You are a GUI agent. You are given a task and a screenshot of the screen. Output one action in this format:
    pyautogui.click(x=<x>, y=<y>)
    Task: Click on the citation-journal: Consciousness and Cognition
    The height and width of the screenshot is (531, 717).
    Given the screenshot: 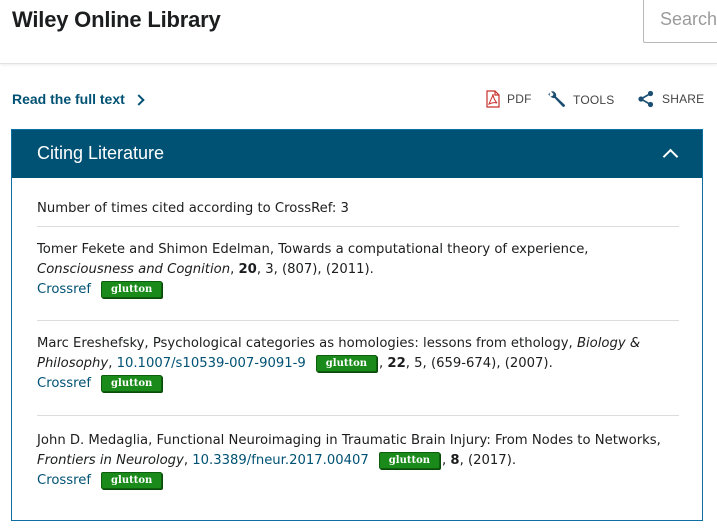 What is the action you would take?
    pyautogui.click(x=134, y=269)
    